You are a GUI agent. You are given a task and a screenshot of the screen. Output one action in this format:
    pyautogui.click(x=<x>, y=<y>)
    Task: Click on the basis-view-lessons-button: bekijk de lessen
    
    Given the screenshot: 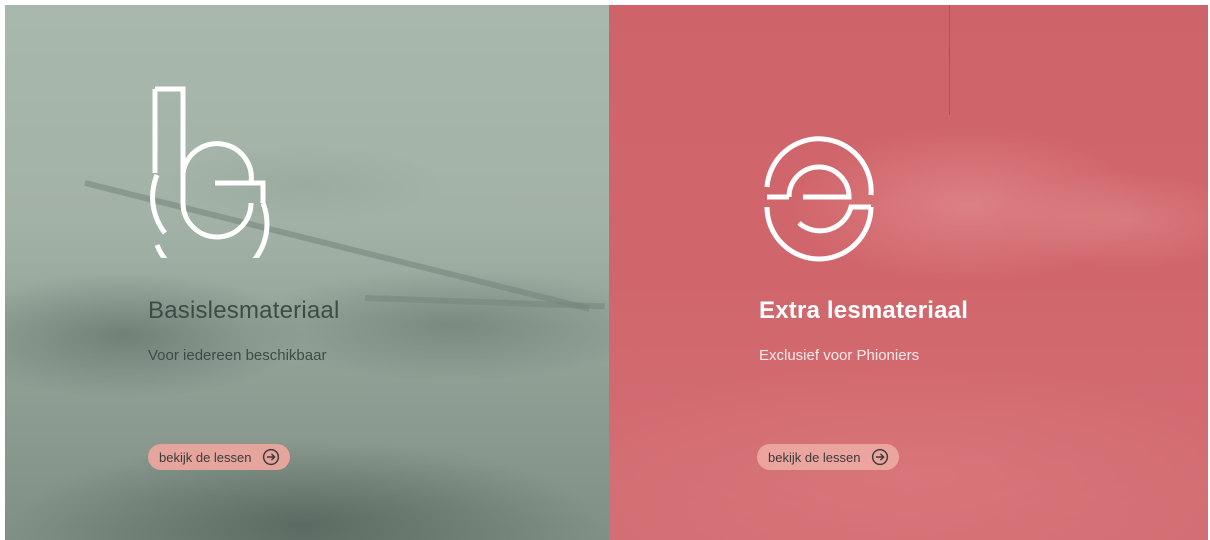 What is the action you would take?
    pyautogui.click(x=219, y=457)
    